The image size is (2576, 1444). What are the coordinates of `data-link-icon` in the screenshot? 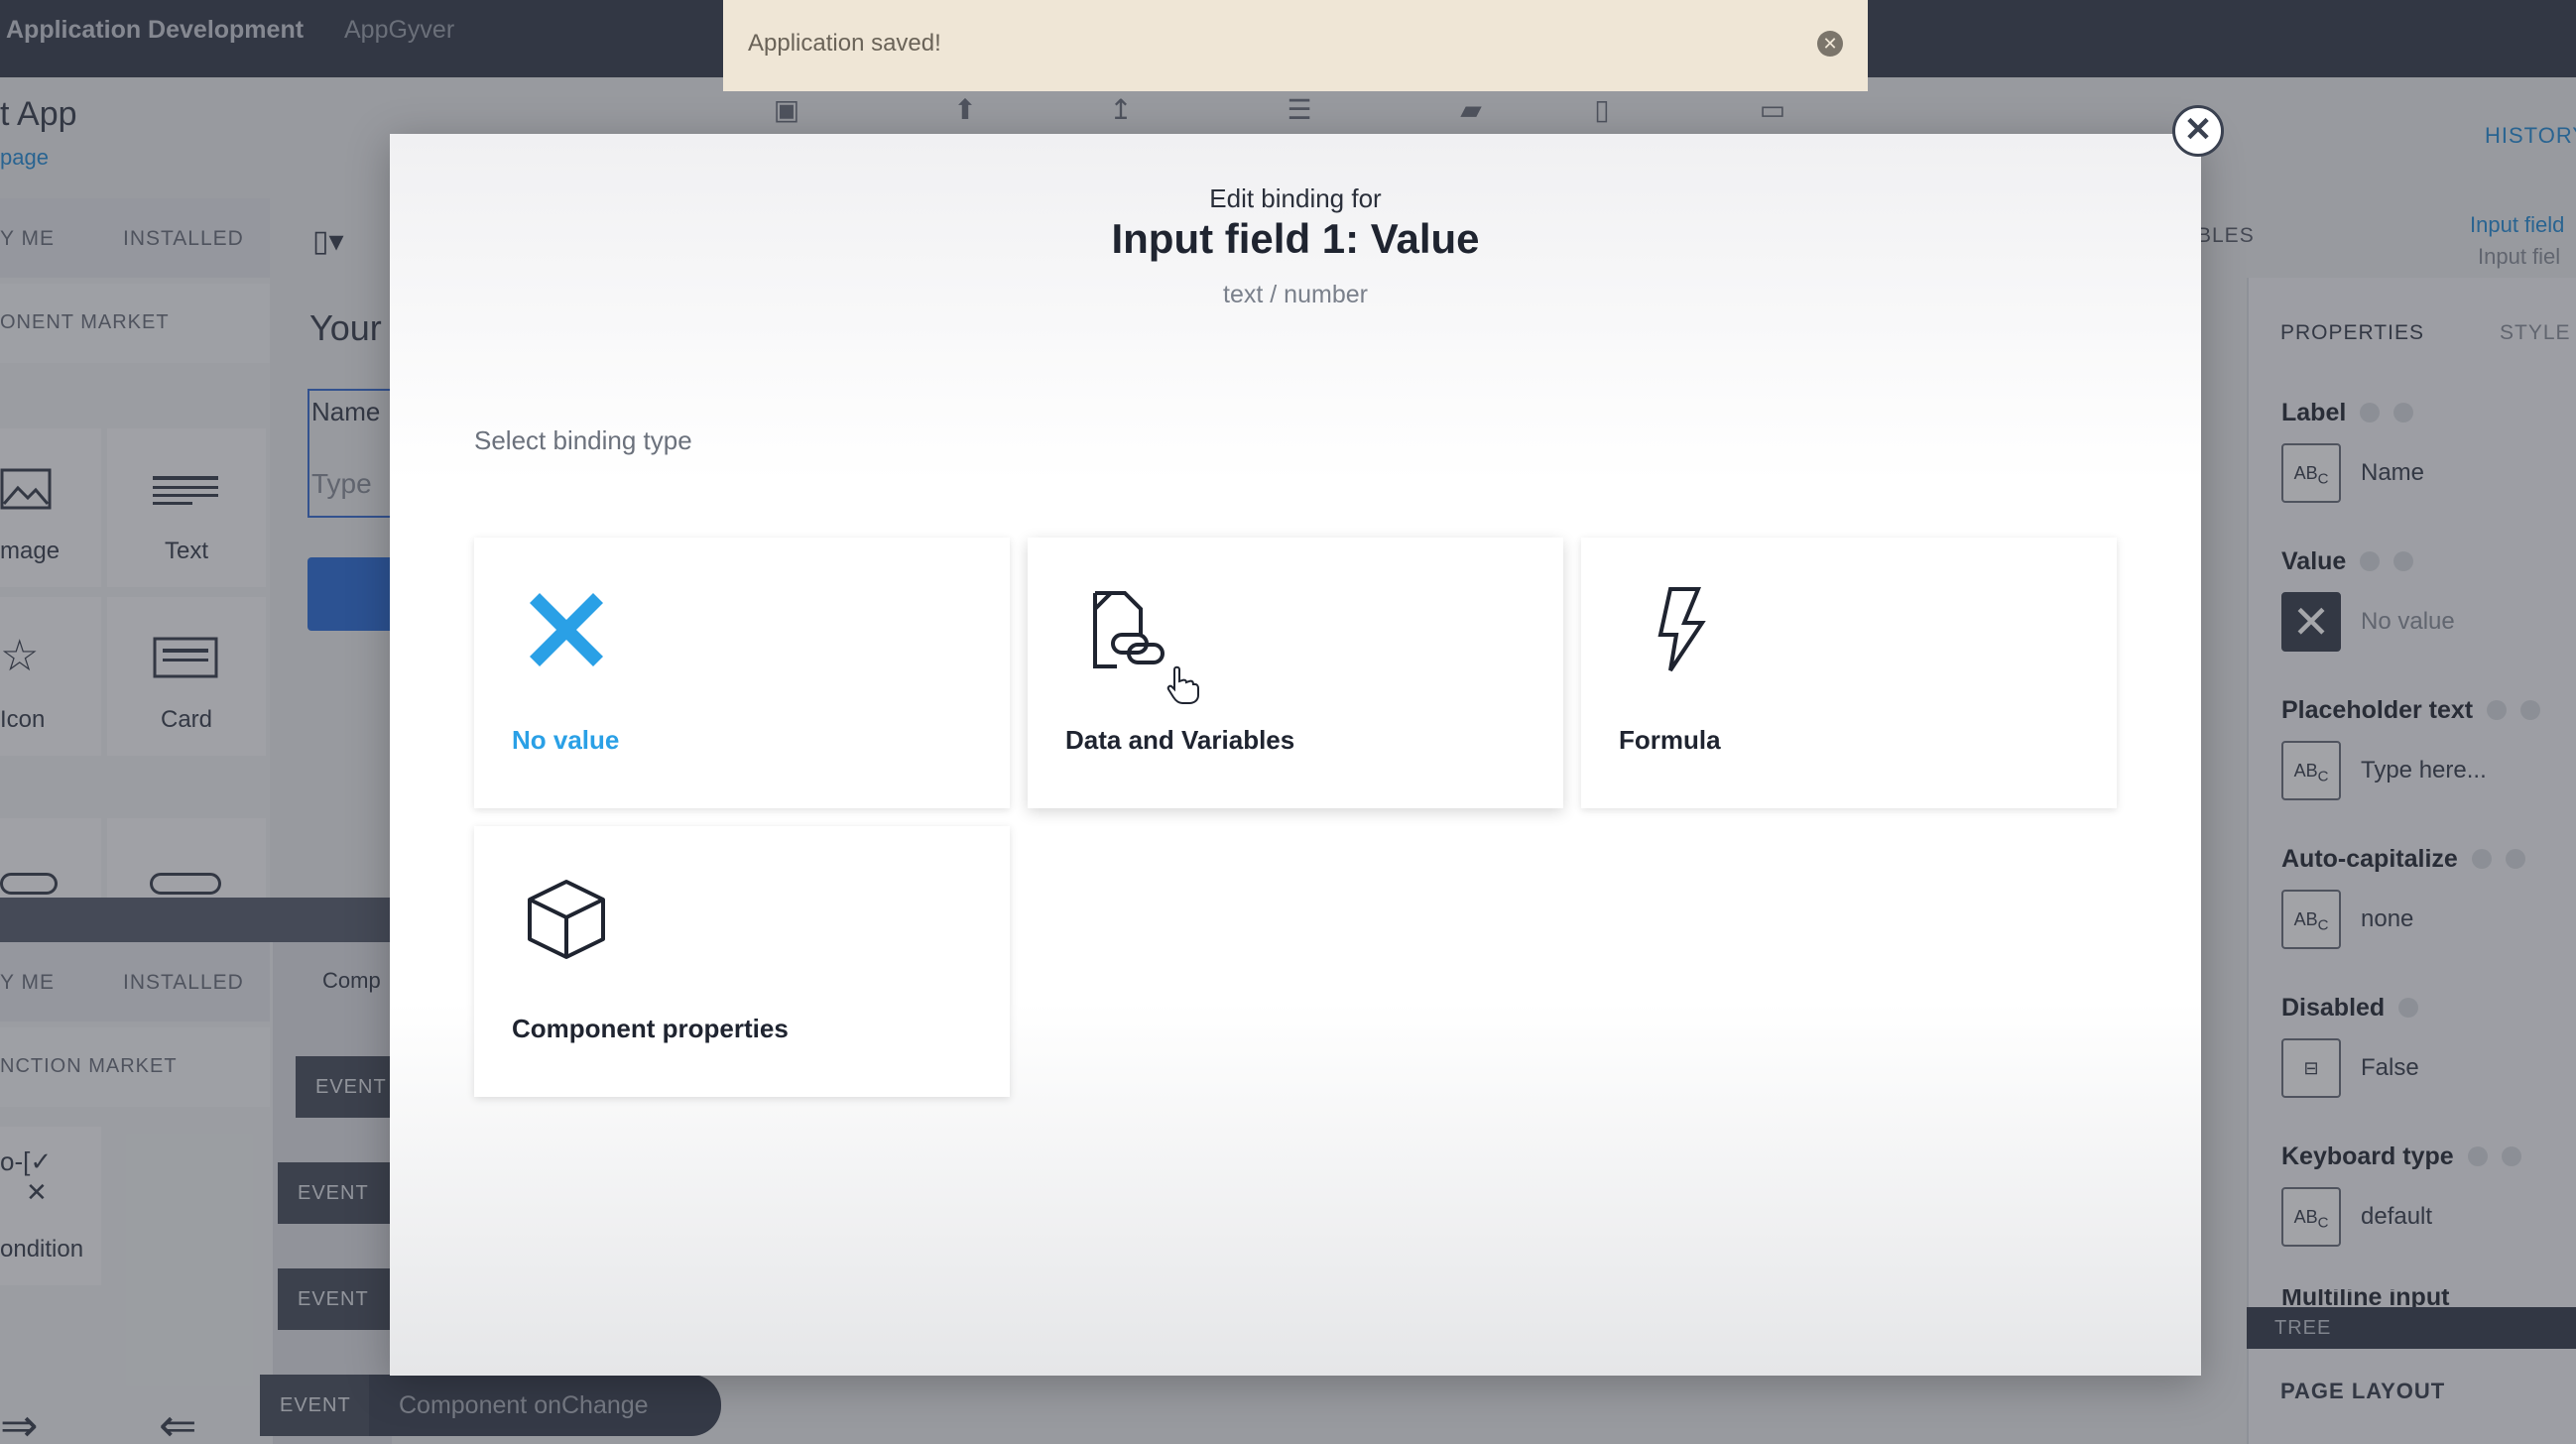 It's located at (1129, 629).